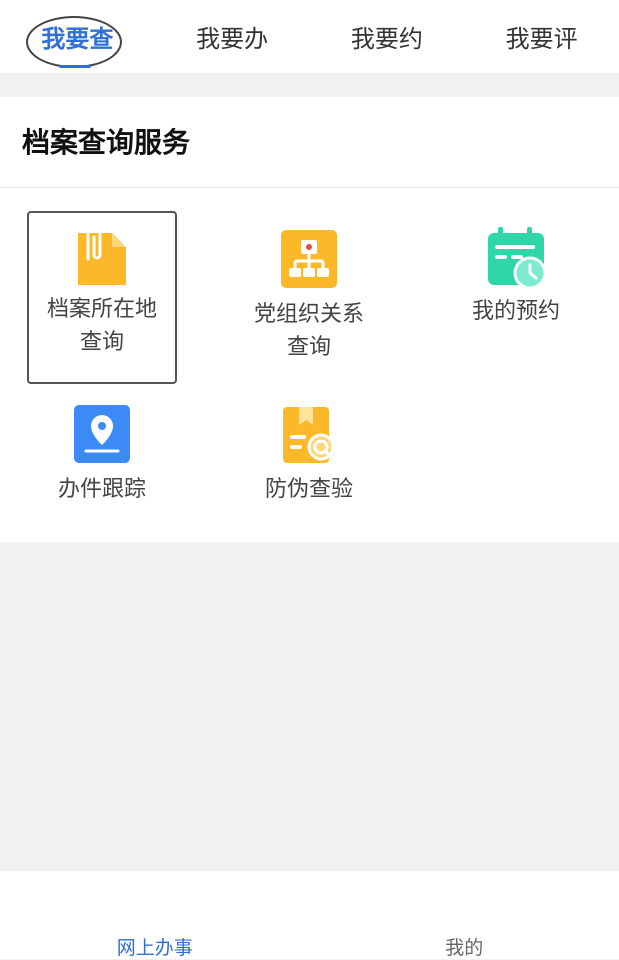 This screenshot has height=960, width=619. I want to click on active-tab-highlight, so click(74, 42).